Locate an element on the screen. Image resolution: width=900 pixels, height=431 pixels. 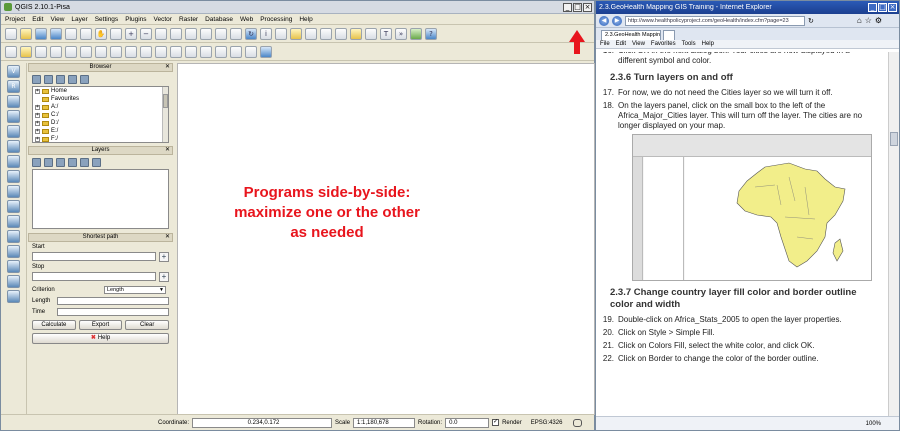
menu-web: Web is located at coordinates (246, 19).